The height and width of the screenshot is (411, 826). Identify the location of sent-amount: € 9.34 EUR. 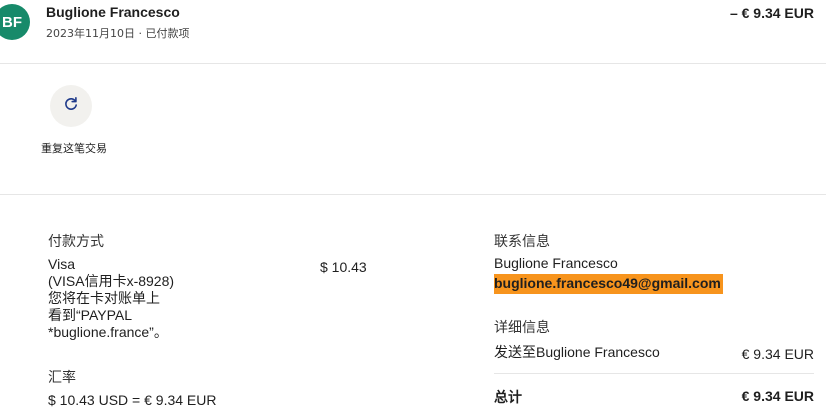
(777, 354).